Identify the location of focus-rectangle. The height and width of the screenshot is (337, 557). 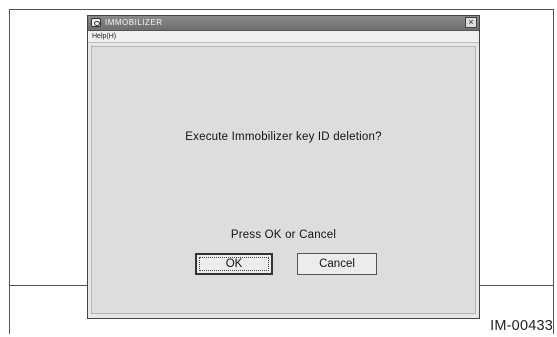
(234, 264).